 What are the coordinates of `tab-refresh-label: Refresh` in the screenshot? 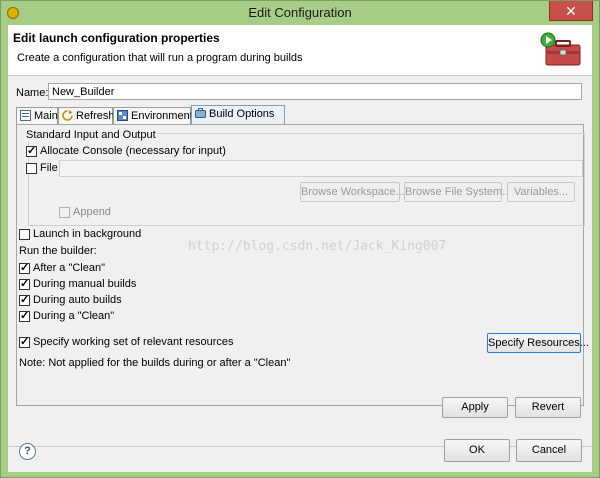 It's located at (95, 116).